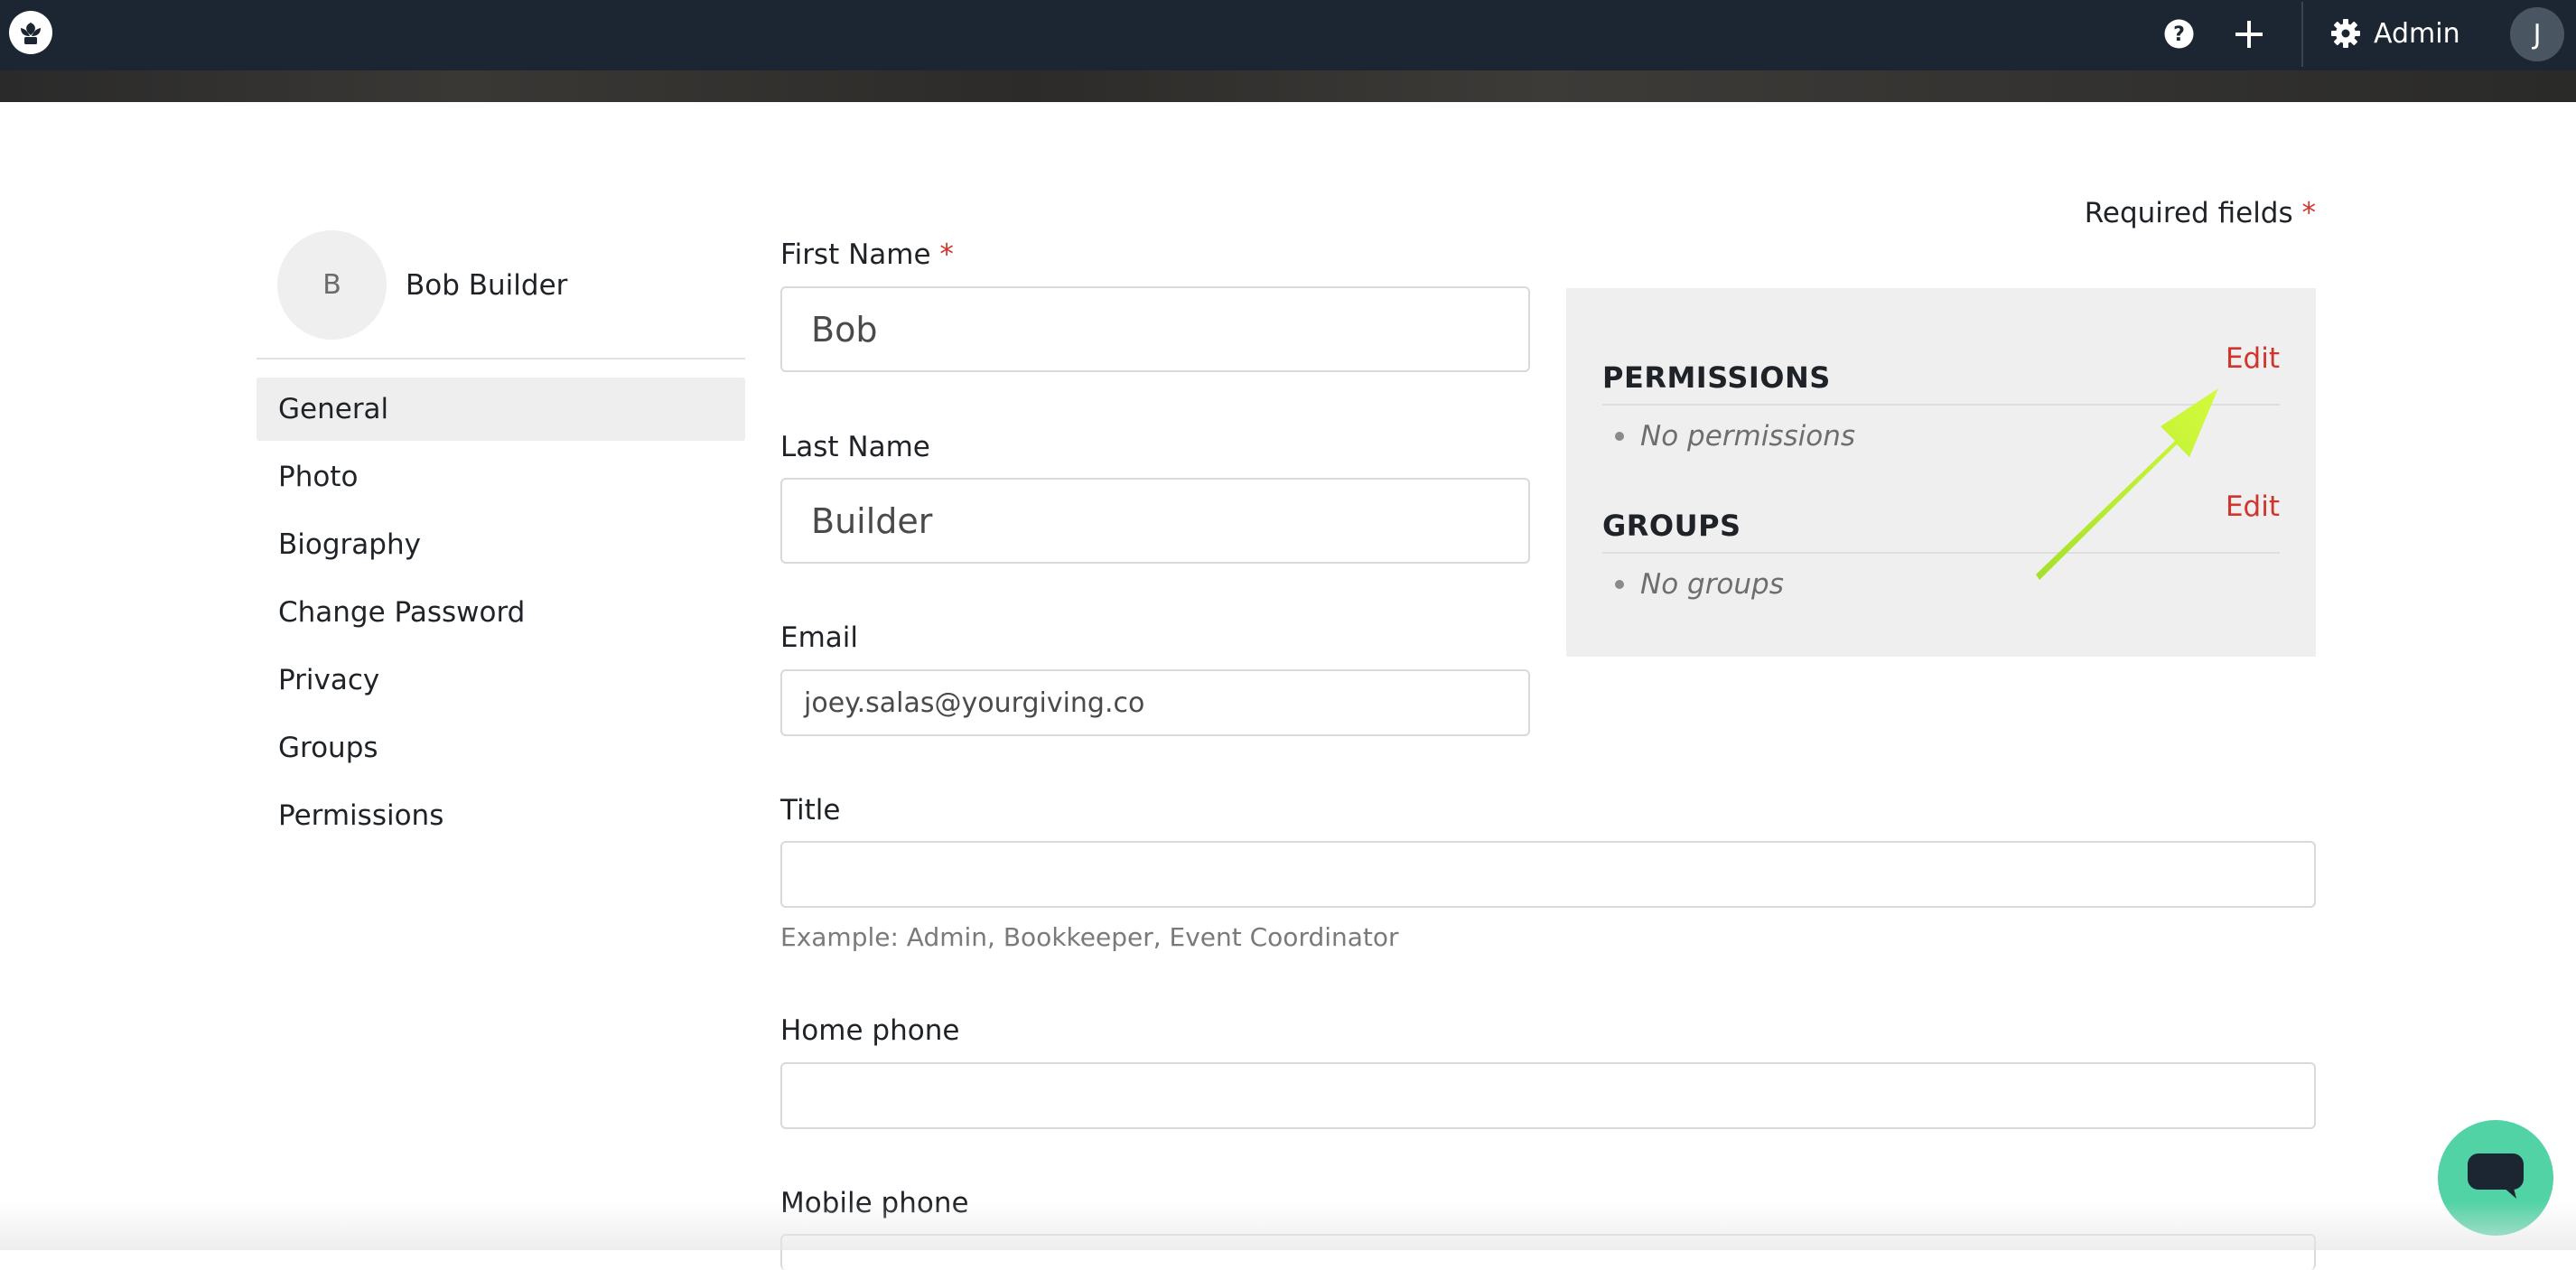 This screenshot has height=1270, width=2576. What do you see at coordinates (1716, 377) in the screenshot?
I see `permissions-title: PERMISSIONS` at bounding box center [1716, 377].